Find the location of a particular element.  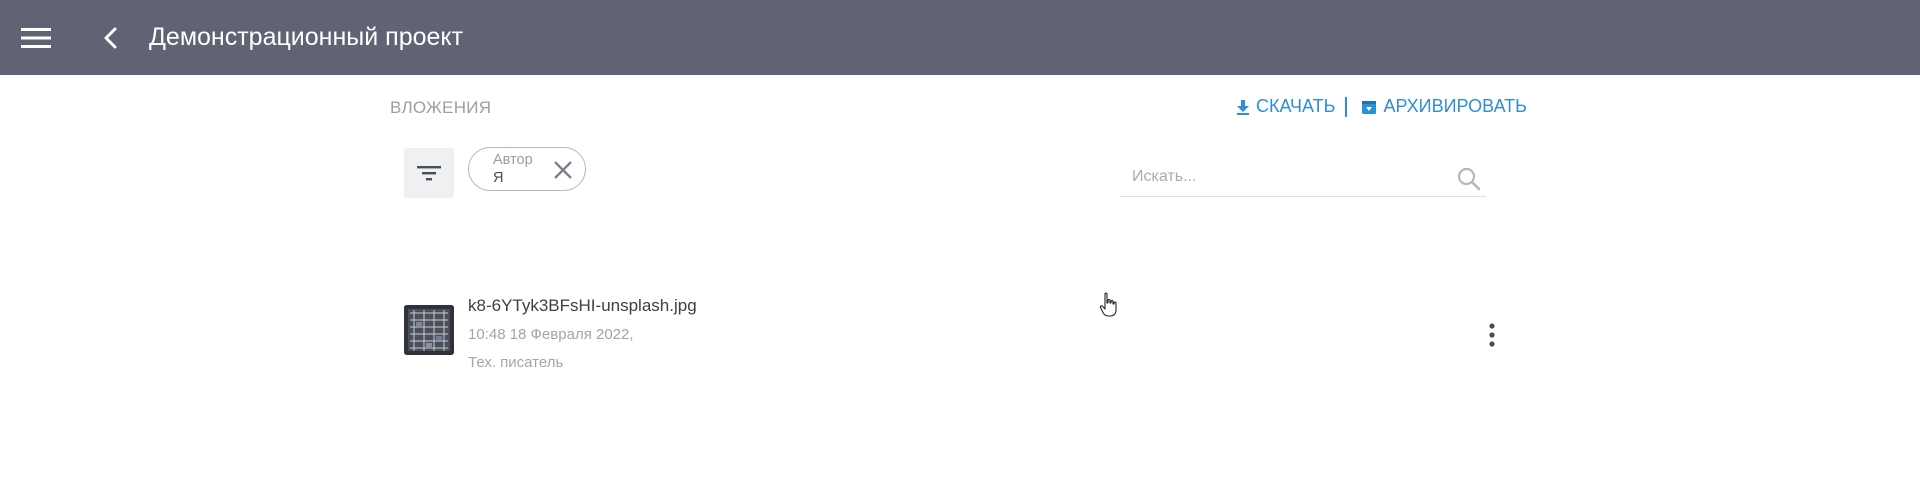

close-icon is located at coordinates (563, 170).